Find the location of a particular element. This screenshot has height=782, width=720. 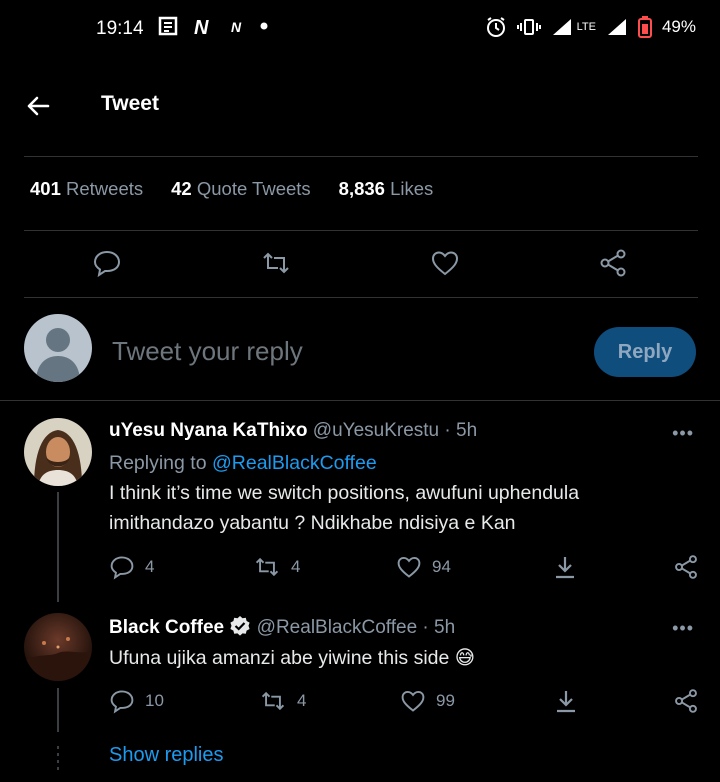

news-icon is located at coordinates (168, 26).